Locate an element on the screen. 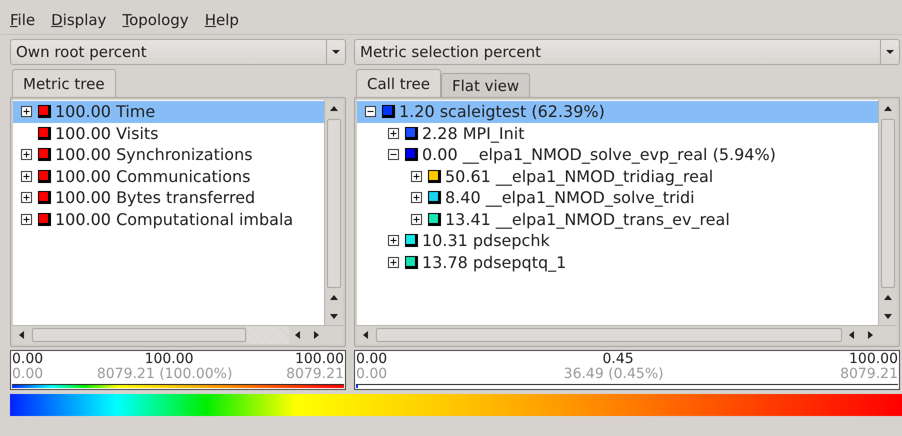 The height and width of the screenshot is (436, 902). tree-row: 1.20 scaleigtest (62.39%) is located at coordinates (617, 111).